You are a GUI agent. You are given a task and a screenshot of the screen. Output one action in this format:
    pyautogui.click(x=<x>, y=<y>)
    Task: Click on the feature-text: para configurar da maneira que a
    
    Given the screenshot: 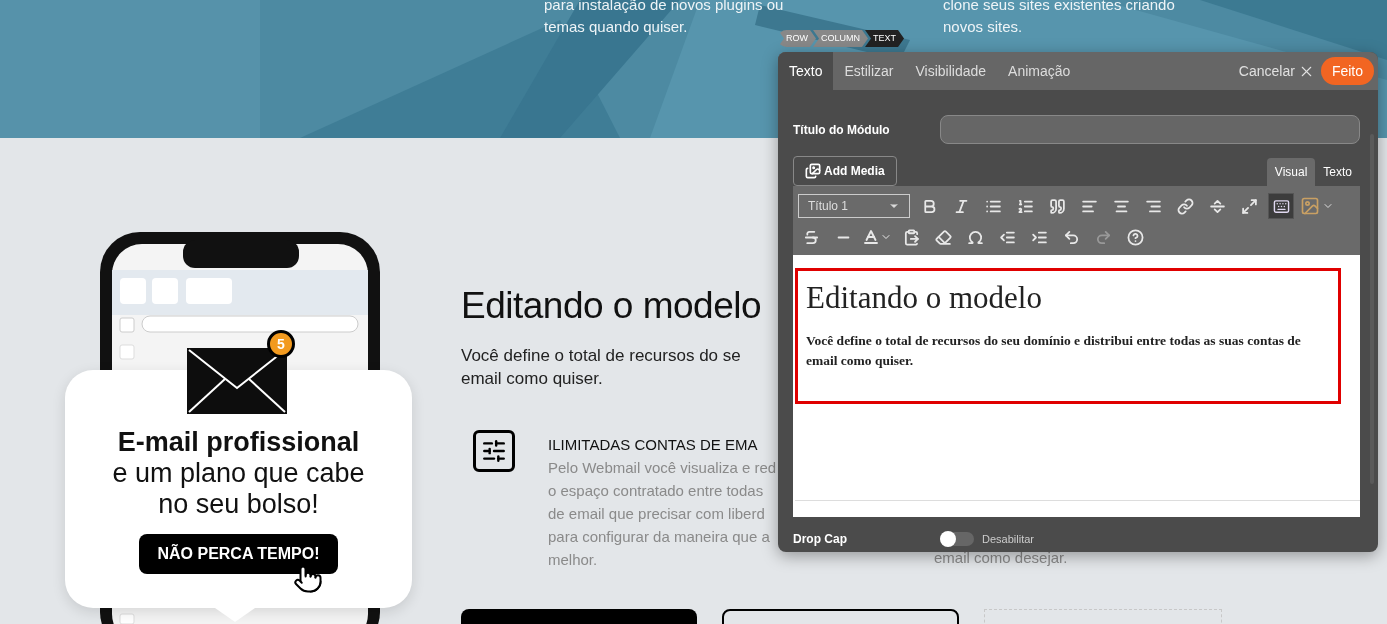 What is the action you would take?
    pyautogui.click(x=659, y=537)
    